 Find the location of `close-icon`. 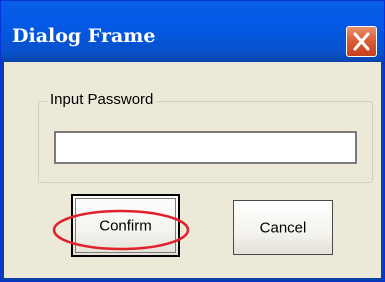

close-icon is located at coordinates (361, 41).